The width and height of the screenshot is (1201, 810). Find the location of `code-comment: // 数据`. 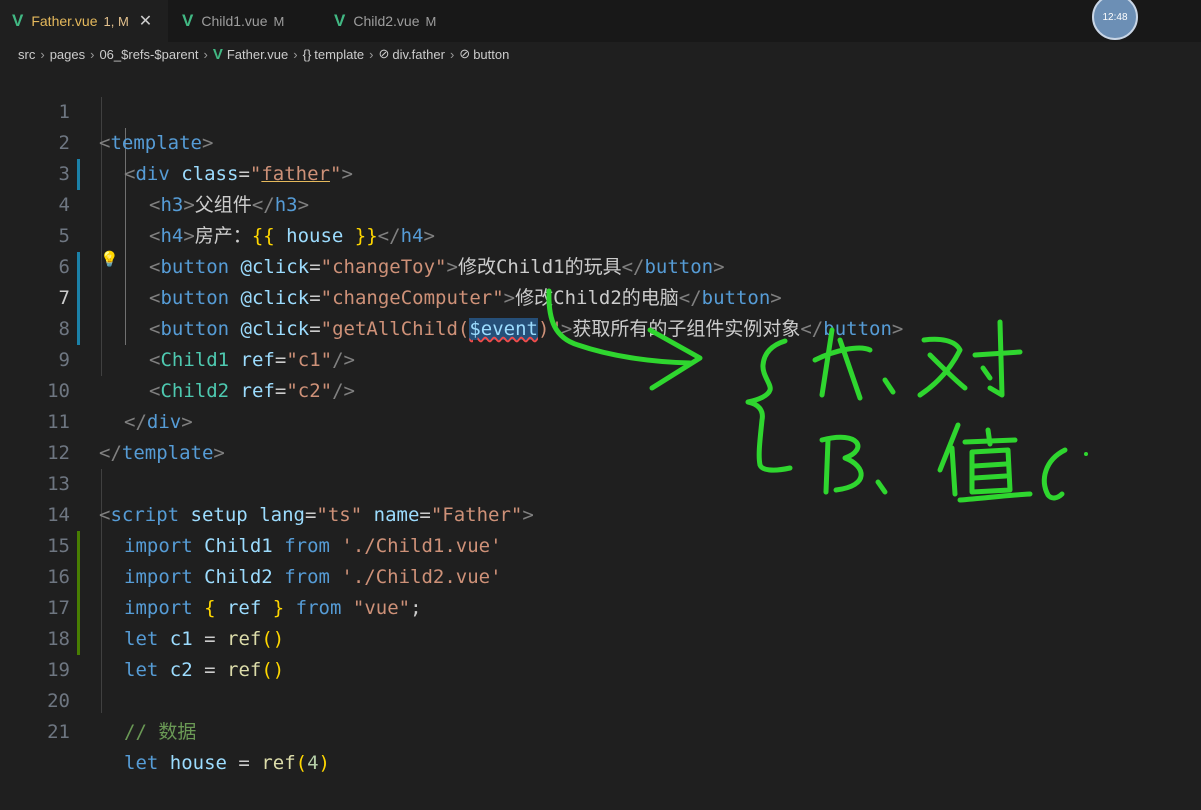

code-comment: // 数据 is located at coordinates (160, 732).